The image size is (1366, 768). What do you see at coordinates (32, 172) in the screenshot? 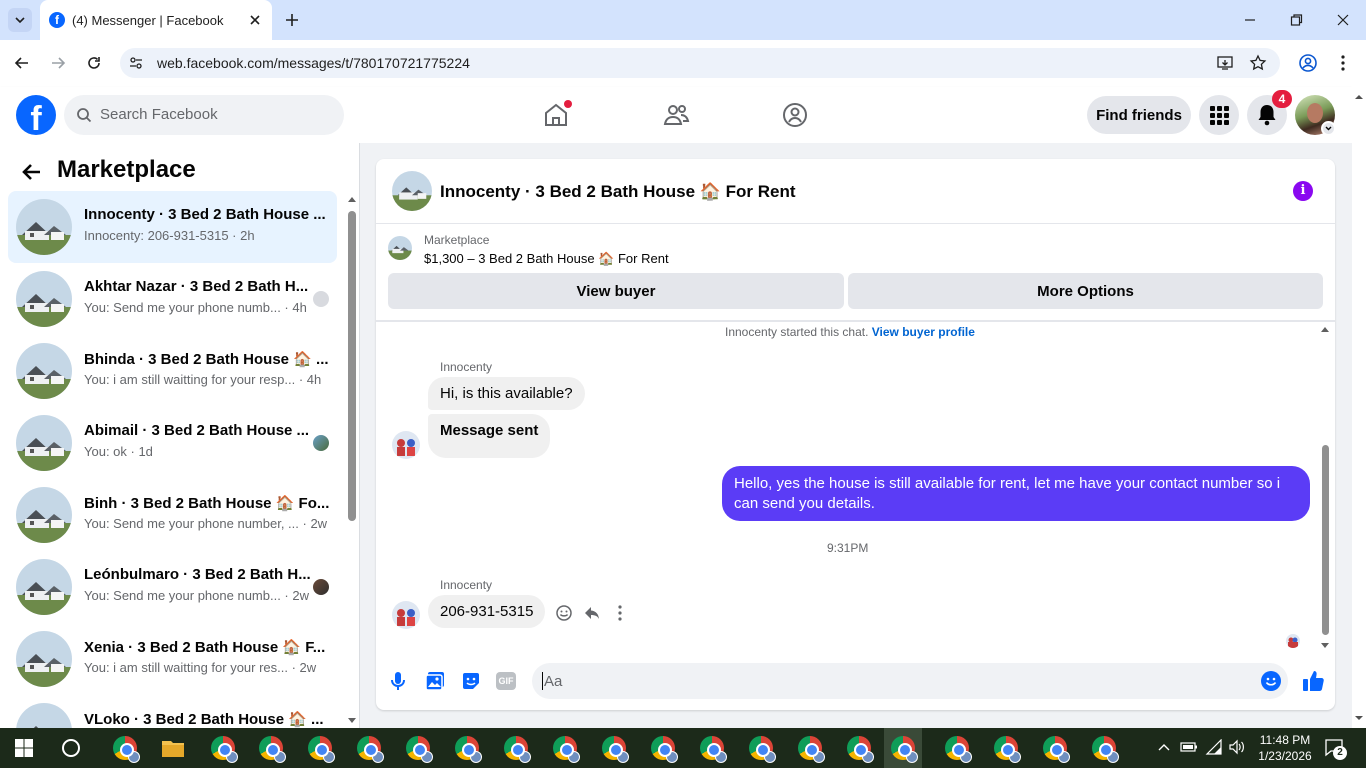
I see `back-arrow-icon` at bounding box center [32, 172].